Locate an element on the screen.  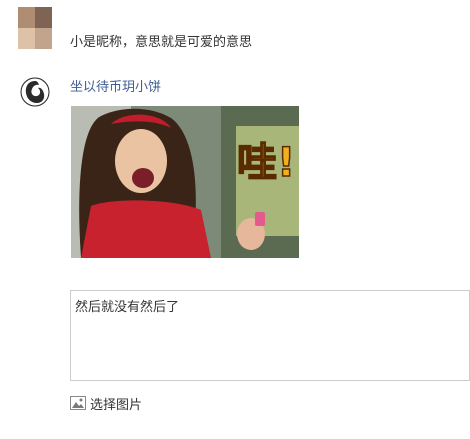
choose-image-label: 选择图片 is located at coordinates (116, 405).